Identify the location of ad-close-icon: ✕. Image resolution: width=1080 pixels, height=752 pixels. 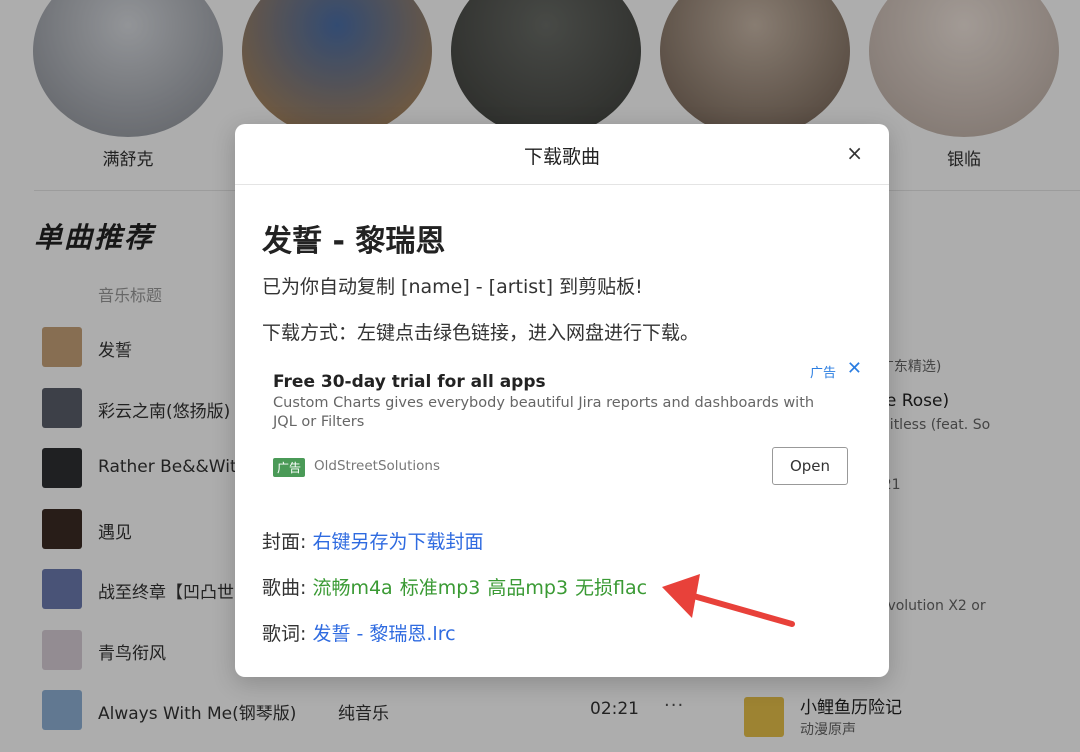
(854, 368).